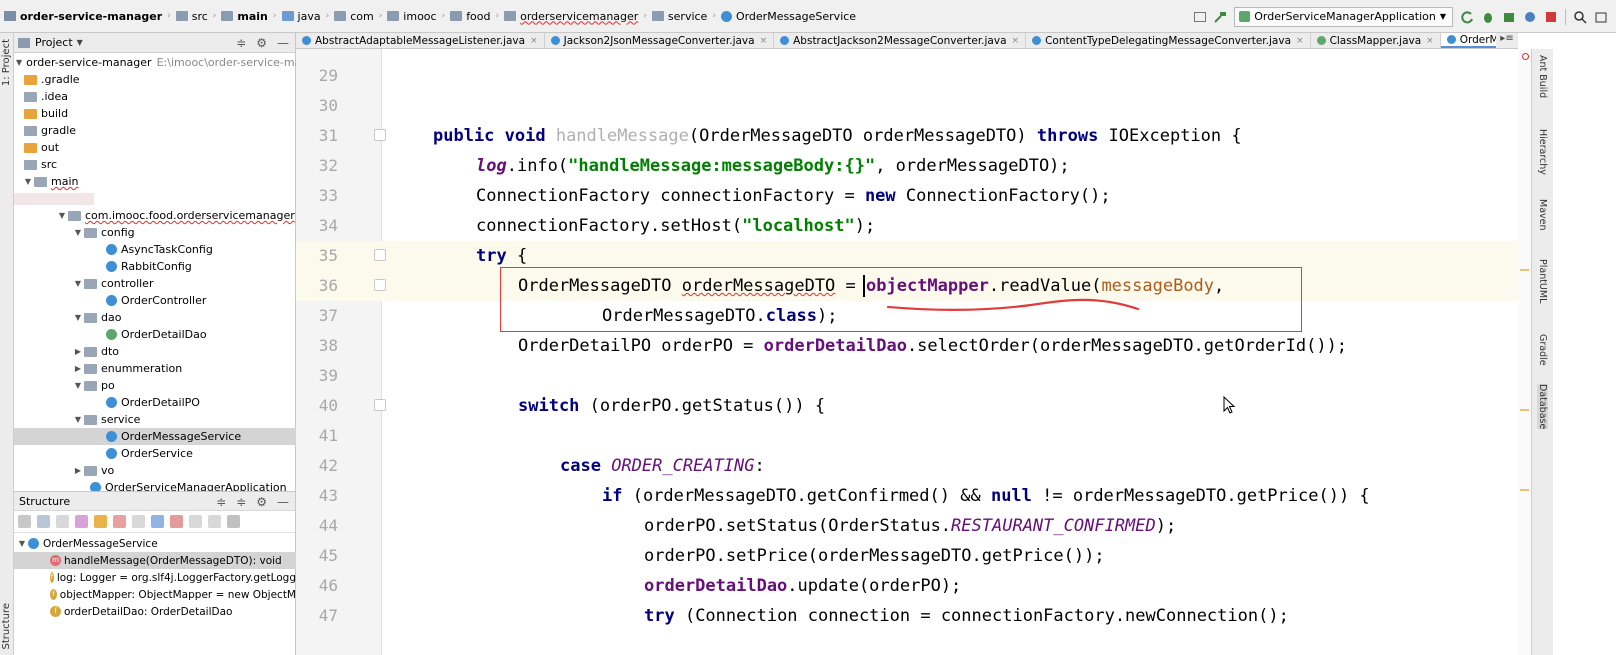 This screenshot has width=1616, height=655. Describe the element at coordinates (155, 402) in the screenshot. I see `tree-item: OrderDetailPO` at that location.